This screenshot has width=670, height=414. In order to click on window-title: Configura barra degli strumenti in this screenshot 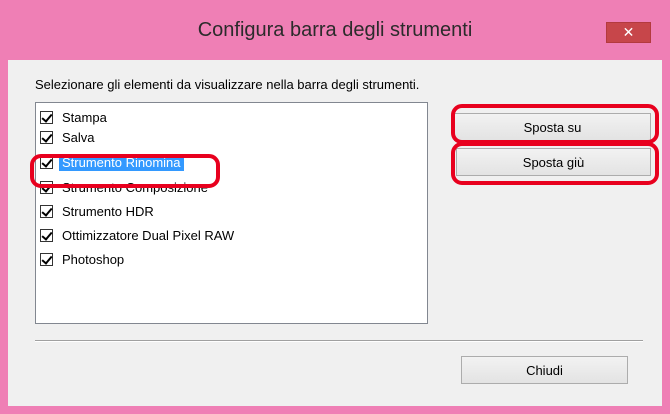, I will do `click(335, 30)`.